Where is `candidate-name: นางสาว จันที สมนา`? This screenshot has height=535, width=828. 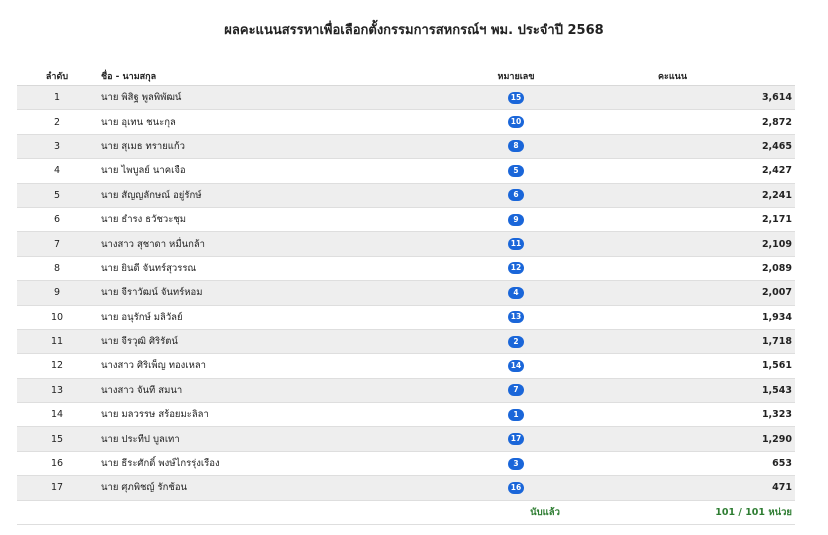 candidate-name: นางสาว จันที สมนา is located at coordinates (259, 391).